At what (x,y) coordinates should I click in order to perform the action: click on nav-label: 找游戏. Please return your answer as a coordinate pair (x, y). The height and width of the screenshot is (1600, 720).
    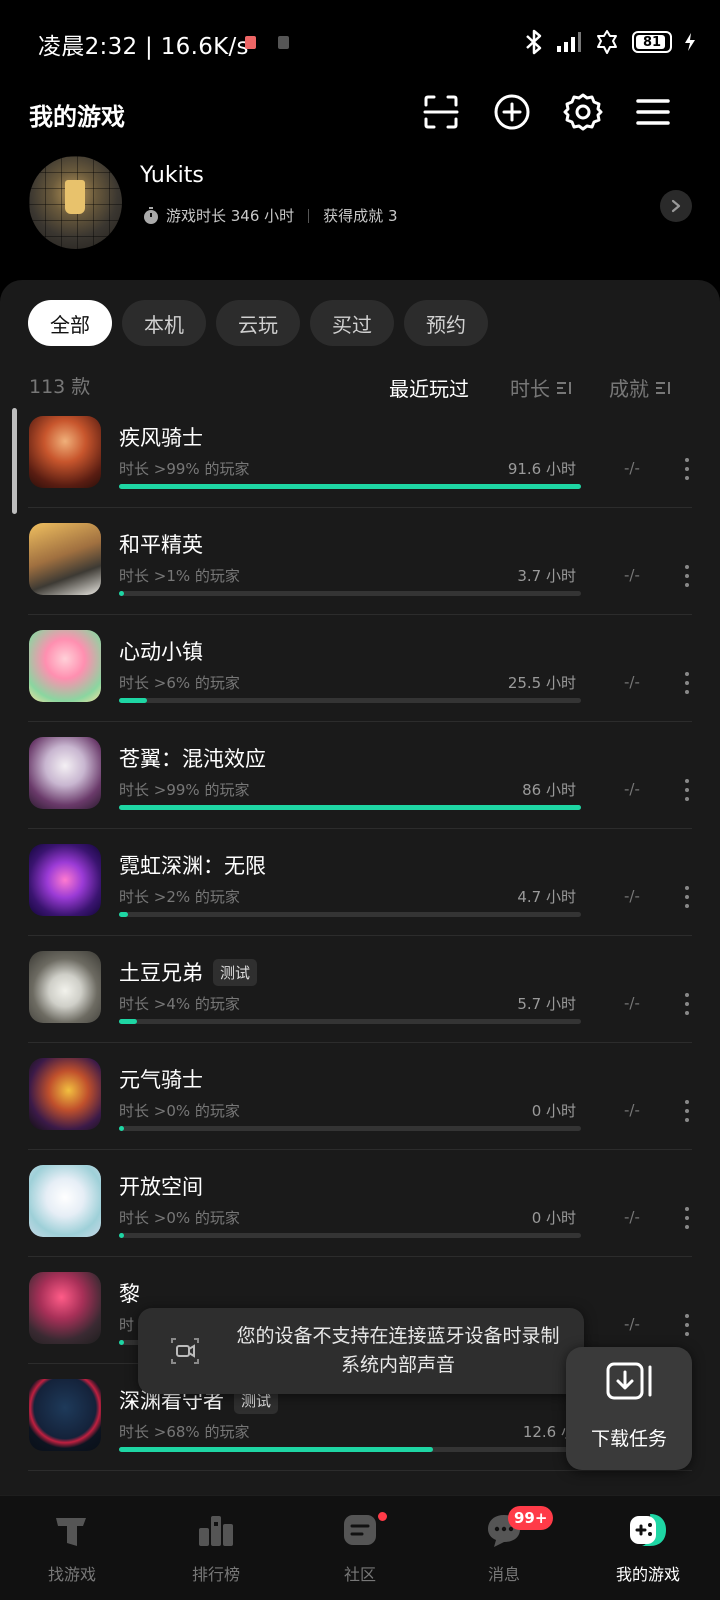
    Looking at the image, I should click on (71, 1574).